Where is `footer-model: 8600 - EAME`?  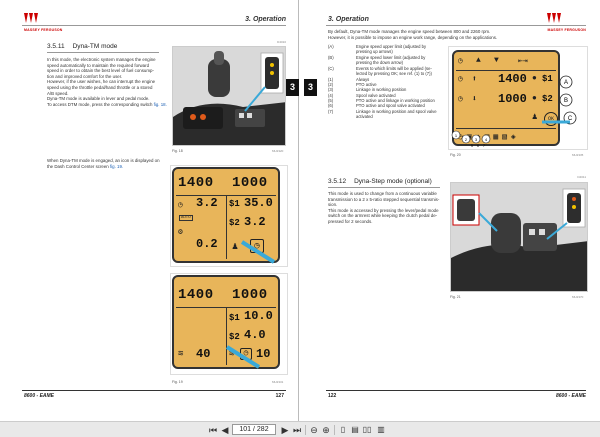
footer-model: 8600 - EAME is located at coordinates (39, 396).